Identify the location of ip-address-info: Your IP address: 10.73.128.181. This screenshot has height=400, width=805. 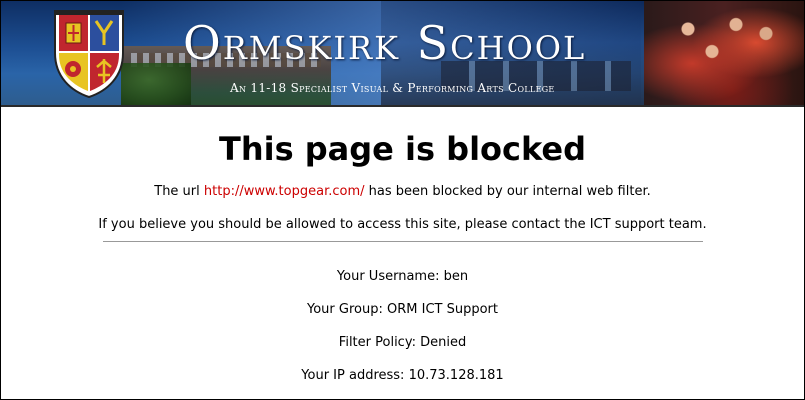
(402, 375).